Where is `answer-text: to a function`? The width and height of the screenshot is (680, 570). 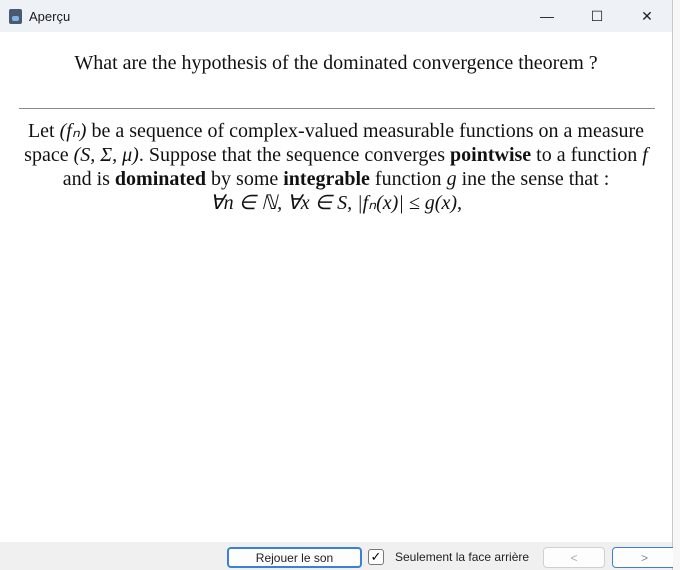 answer-text: to a function is located at coordinates (587, 155).